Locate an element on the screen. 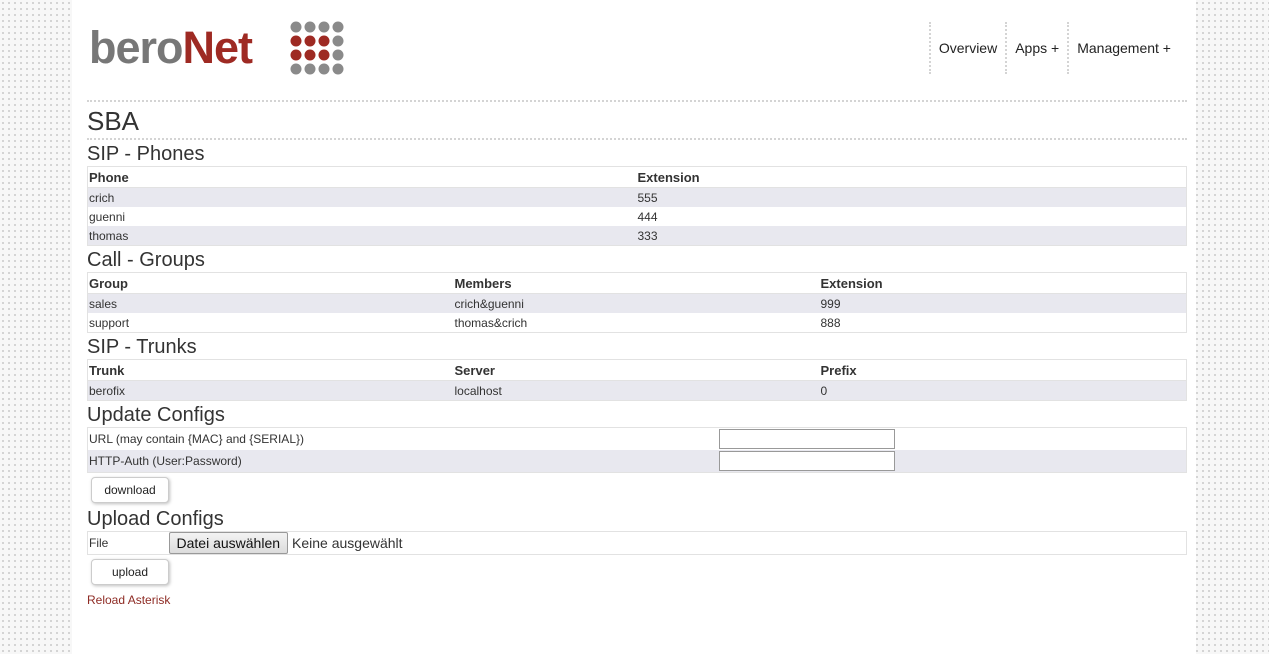 This screenshot has width=1269, height=654. logo-text-bero: bero is located at coordinates (136, 47).